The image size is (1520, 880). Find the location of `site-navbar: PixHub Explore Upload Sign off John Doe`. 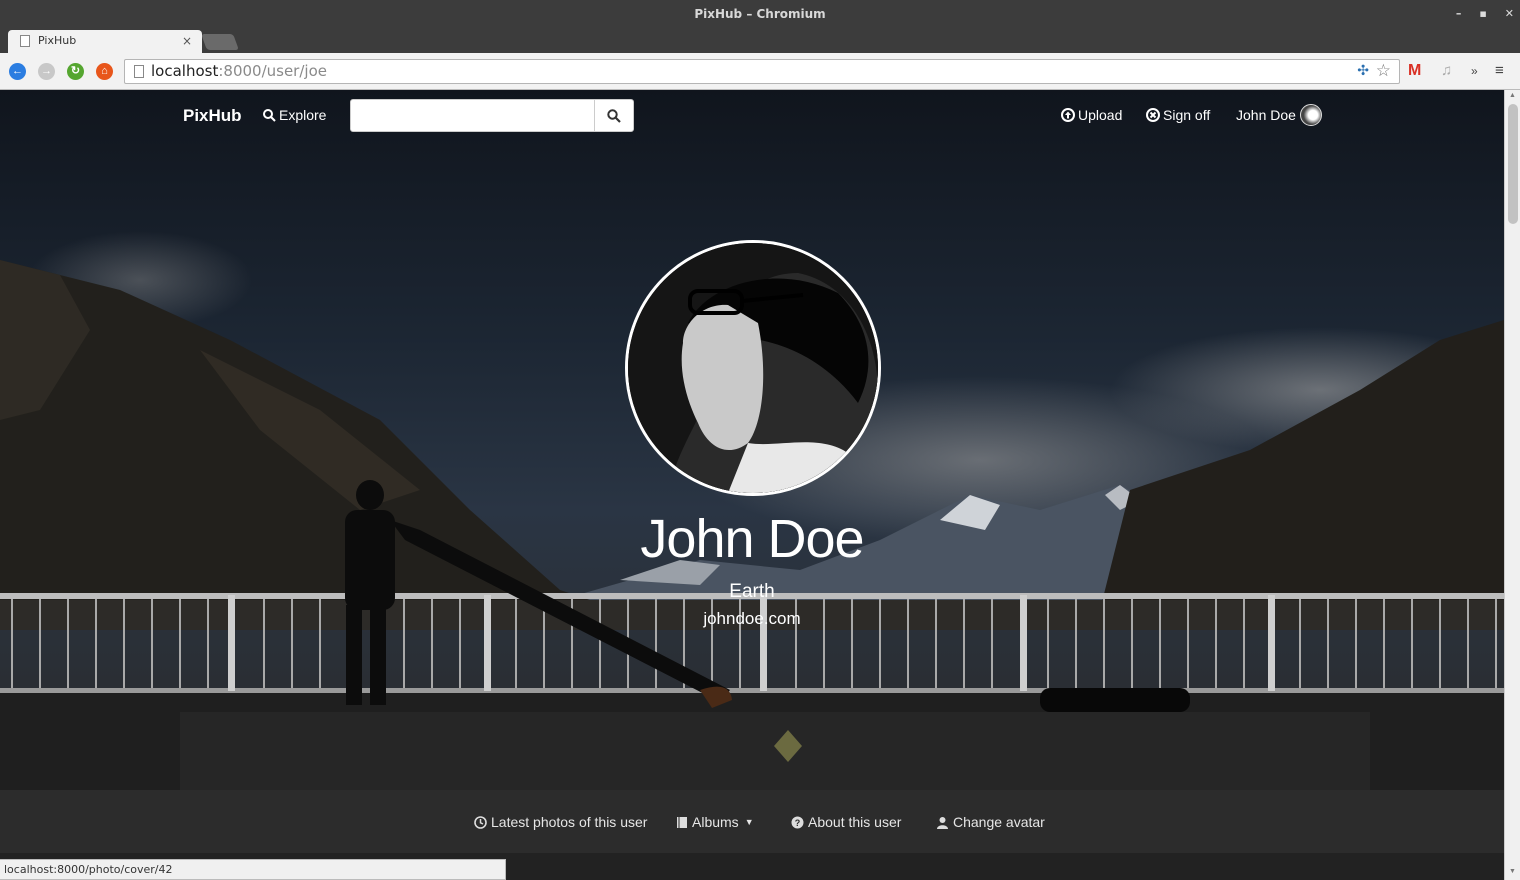

site-navbar: PixHub Explore Upload Sign off John Doe is located at coordinates (752, 116).